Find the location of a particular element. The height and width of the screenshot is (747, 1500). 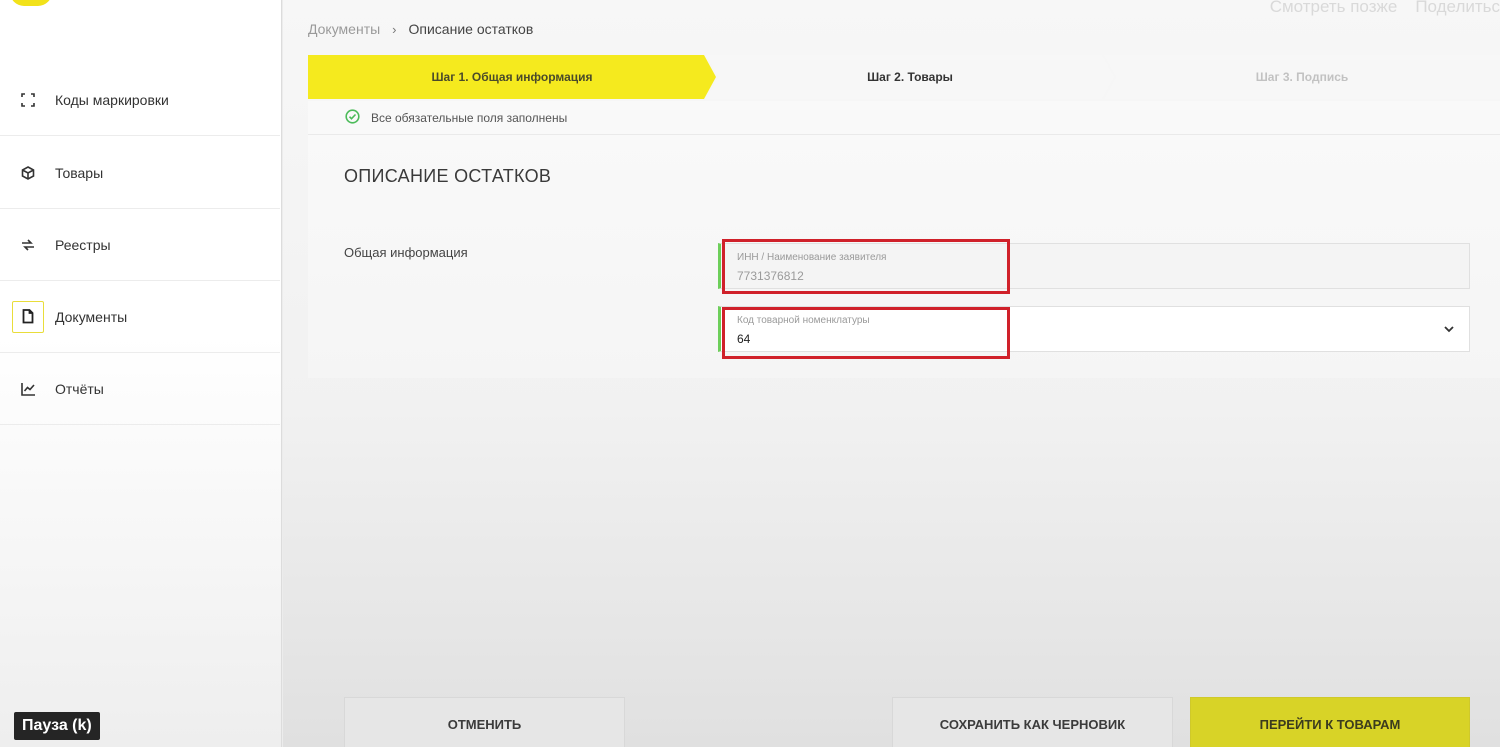

step-label: Шаг 1. Общая информация is located at coordinates (512, 77).